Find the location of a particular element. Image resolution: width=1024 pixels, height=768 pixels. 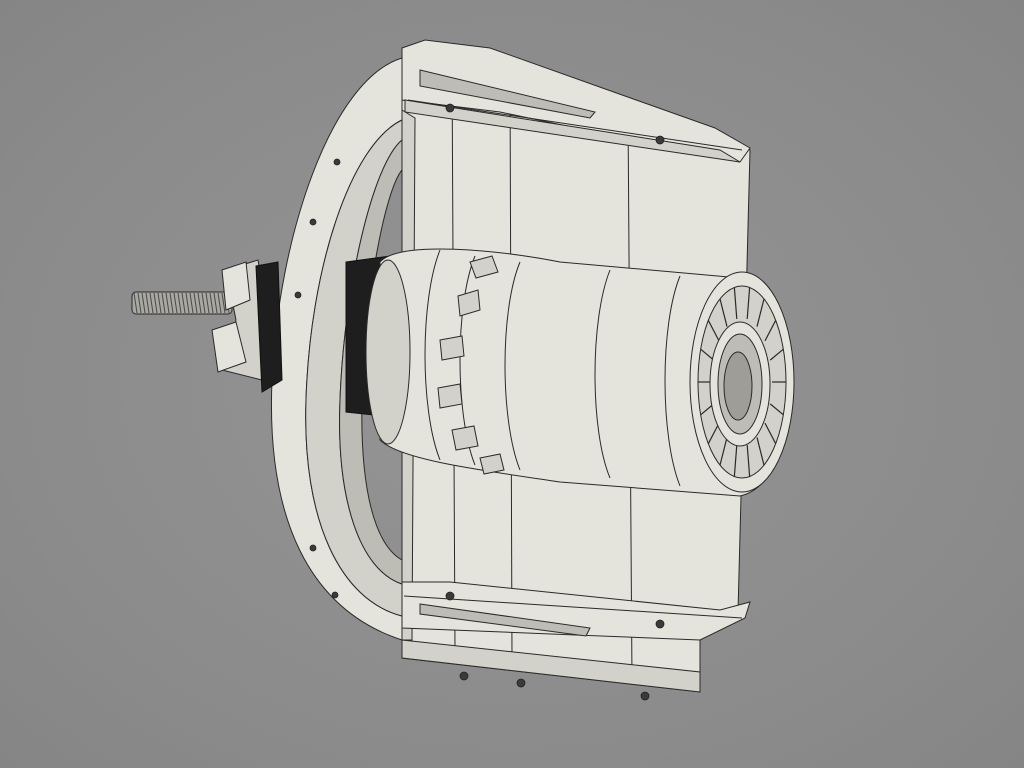

threaded-rod is located at coordinates (182, 303).